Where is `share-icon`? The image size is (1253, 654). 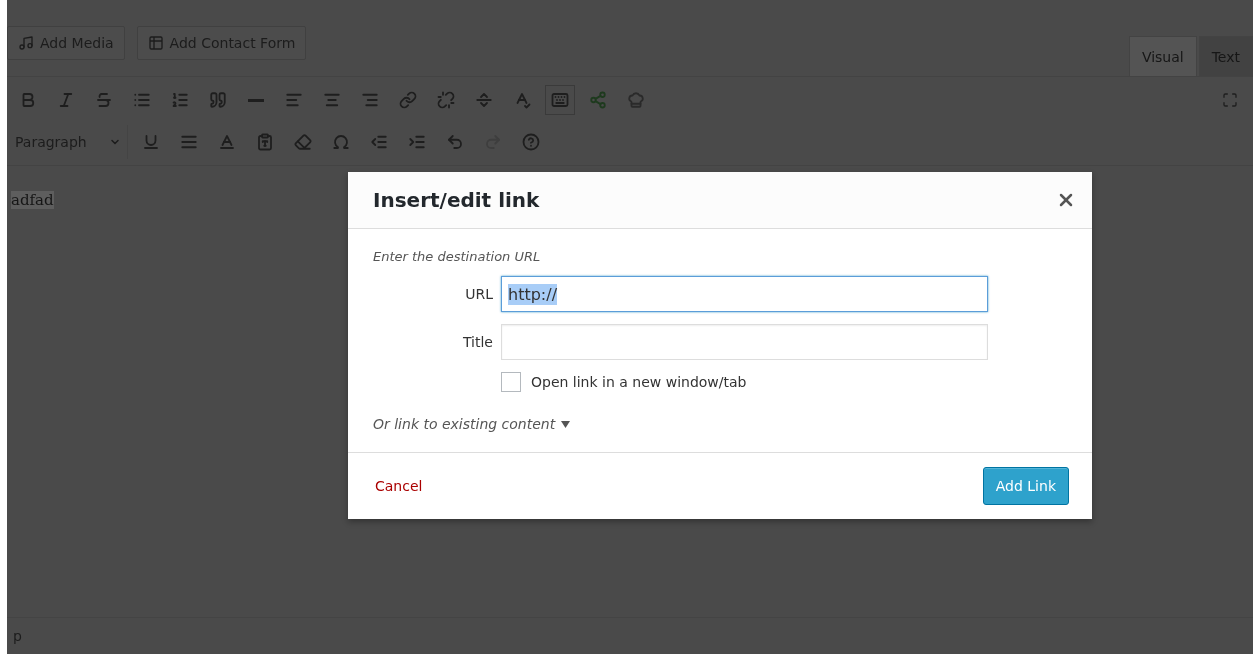
share-icon is located at coordinates (598, 100).